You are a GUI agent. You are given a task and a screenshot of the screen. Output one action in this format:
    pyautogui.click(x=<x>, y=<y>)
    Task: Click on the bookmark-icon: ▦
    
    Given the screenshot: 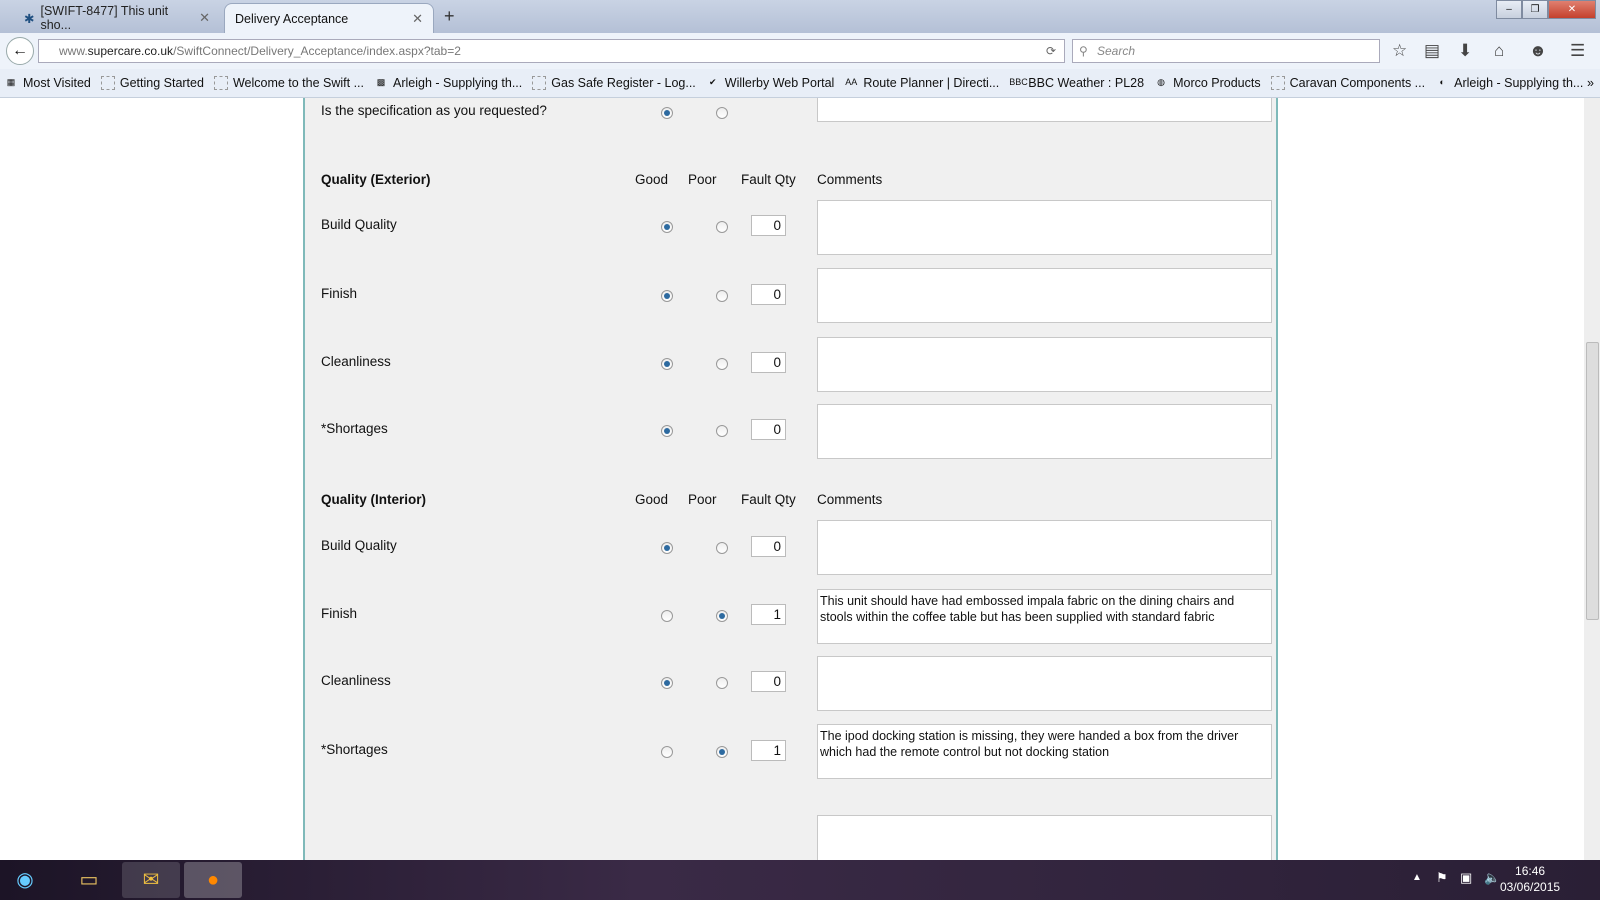 What is the action you would take?
    pyautogui.click(x=11, y=82)
    